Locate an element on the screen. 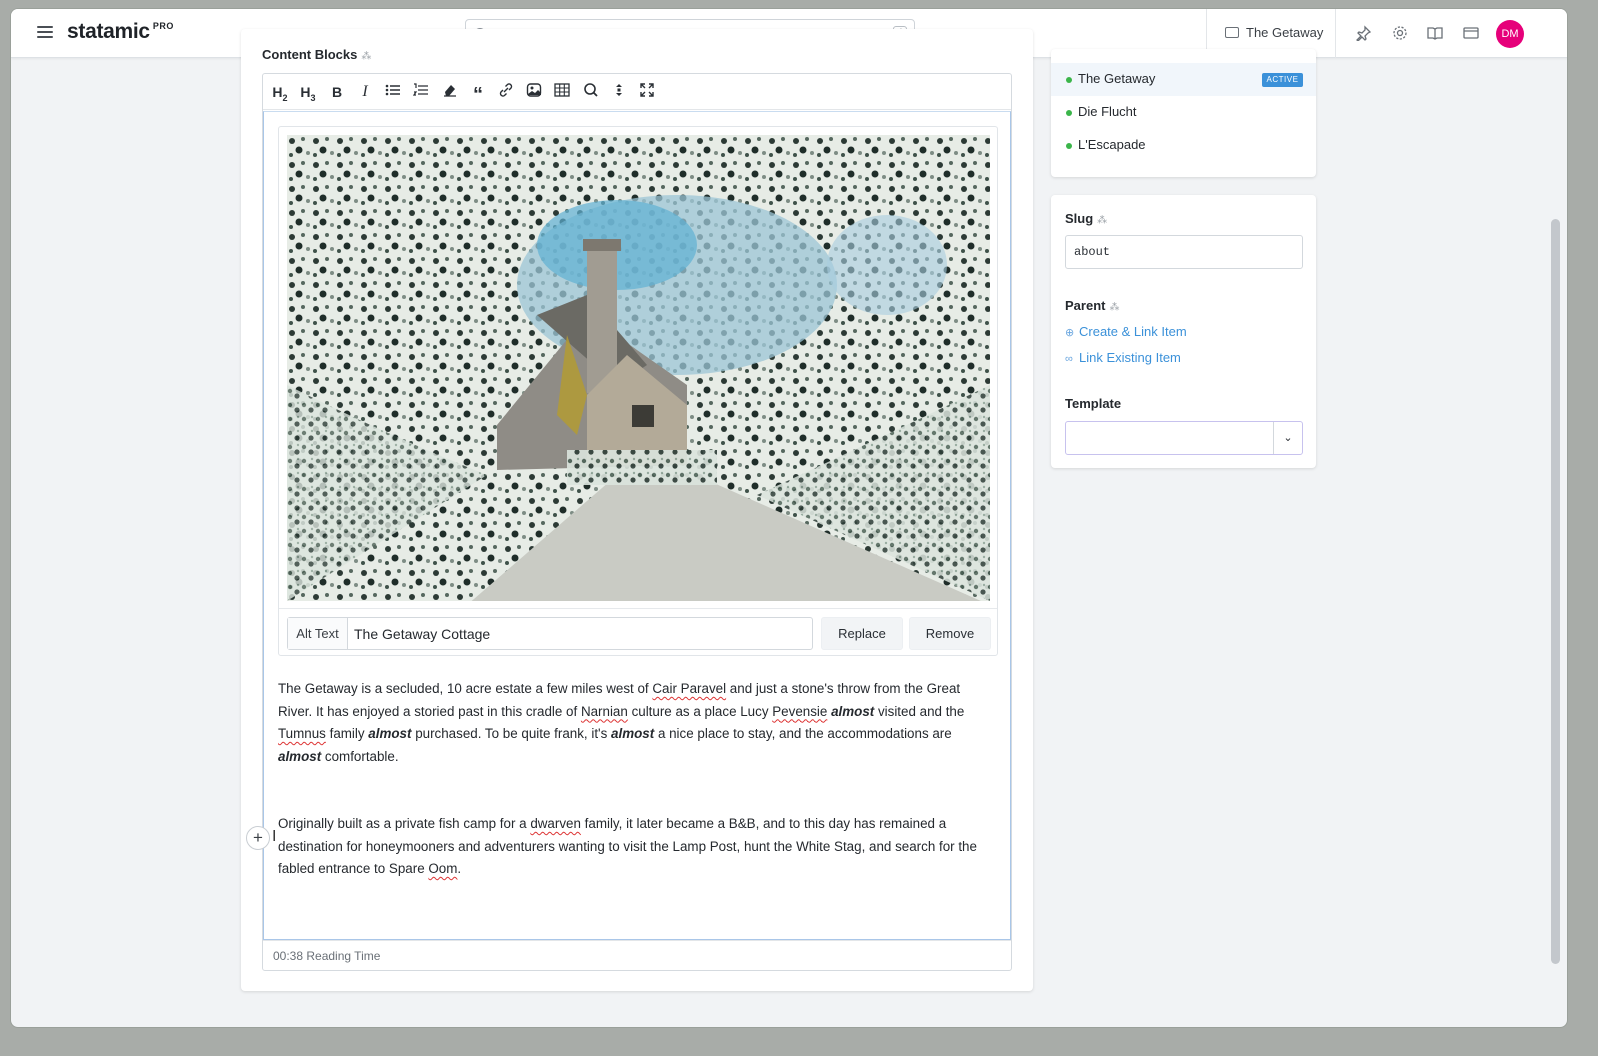 Image resolution: width=1598 pixels, height=1056 pixels. alt-text-input is located at coordinates (578, 633).